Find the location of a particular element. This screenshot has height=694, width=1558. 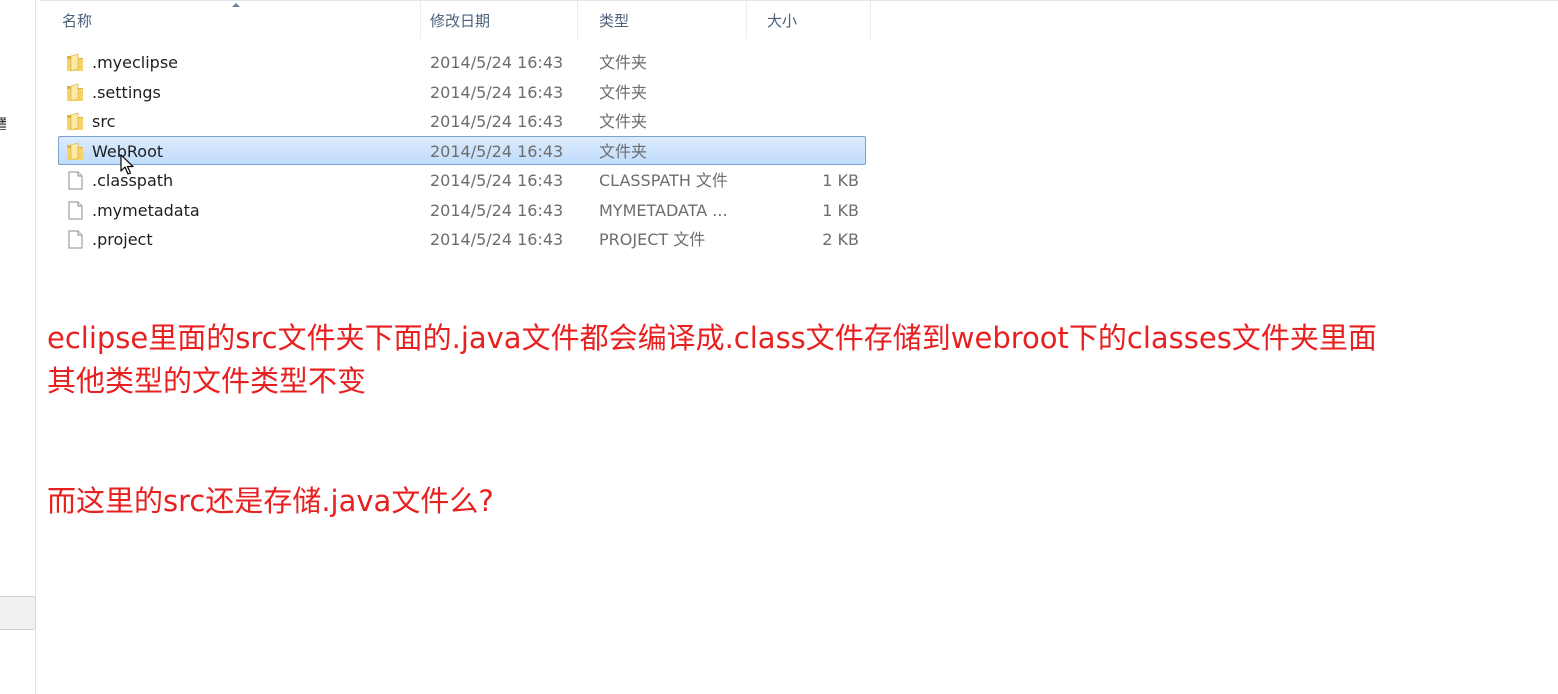

nav-scrollbar-thumb is located at coordinates (18, 613).